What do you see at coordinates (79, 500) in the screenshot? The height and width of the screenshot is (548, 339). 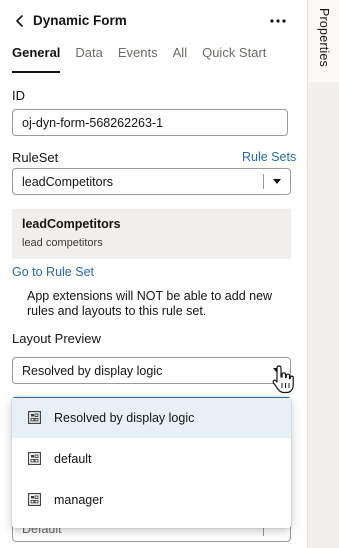 I see `dropdown-option-label: manager` at bounding box center [79, 500].